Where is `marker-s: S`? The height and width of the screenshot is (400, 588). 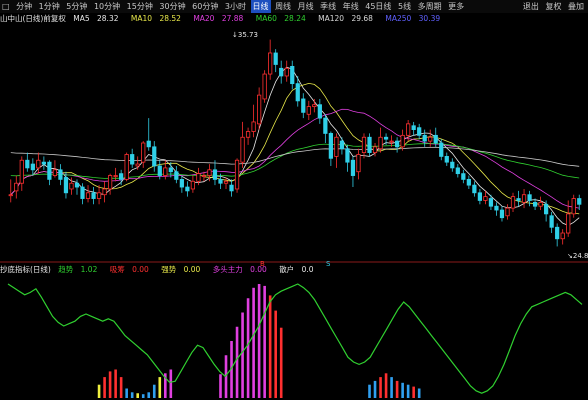 marker-s: S is located at coordinates (328, 264).